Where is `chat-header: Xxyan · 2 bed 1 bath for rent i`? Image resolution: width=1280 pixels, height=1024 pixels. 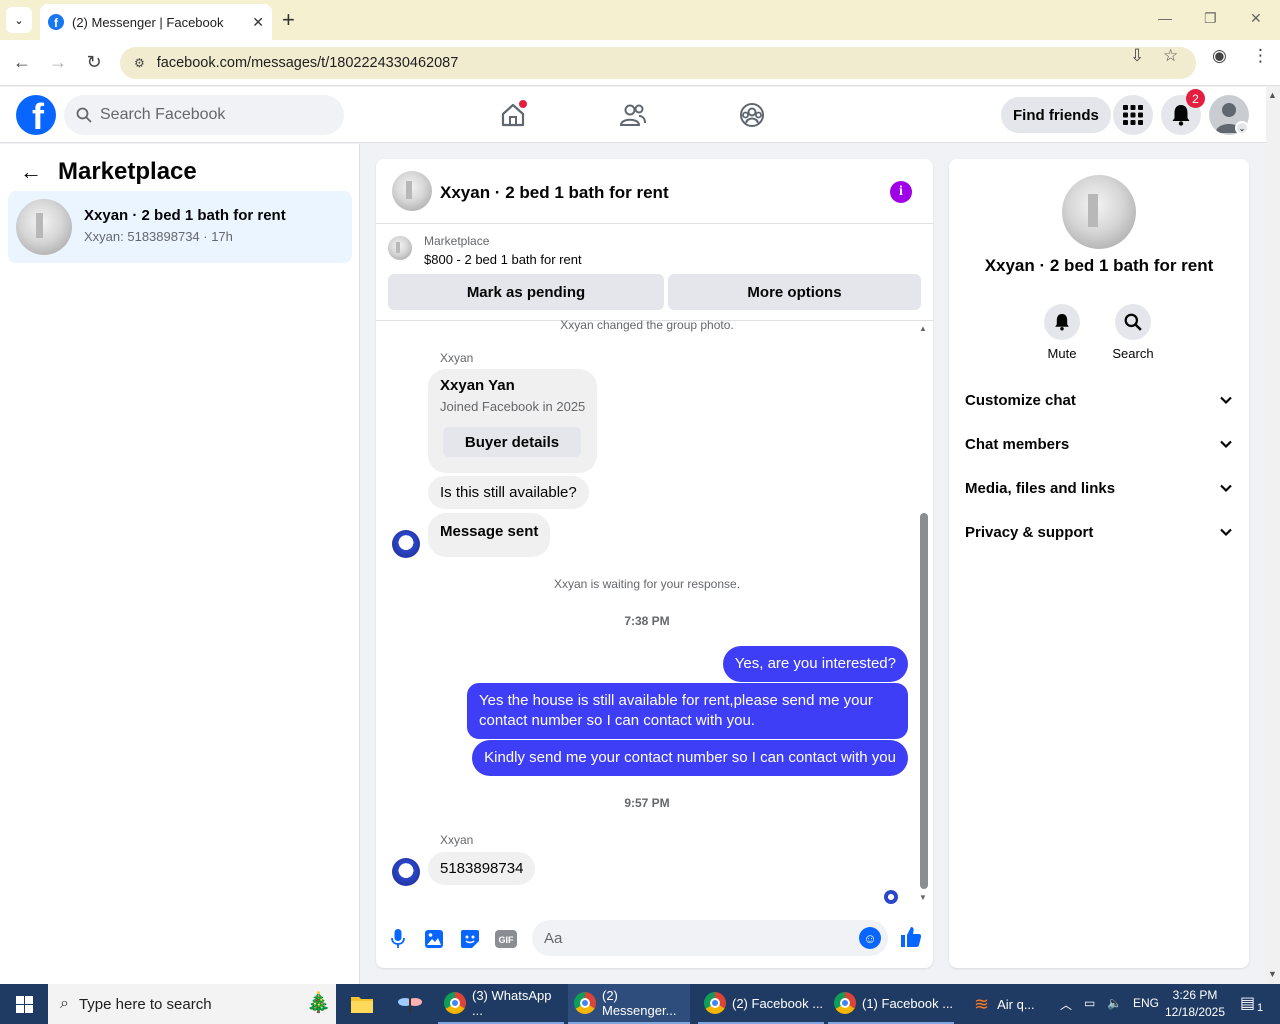 chat-header: Xxyan · 2 bed 1 bath for rent i is located at coordinates (654, 191).